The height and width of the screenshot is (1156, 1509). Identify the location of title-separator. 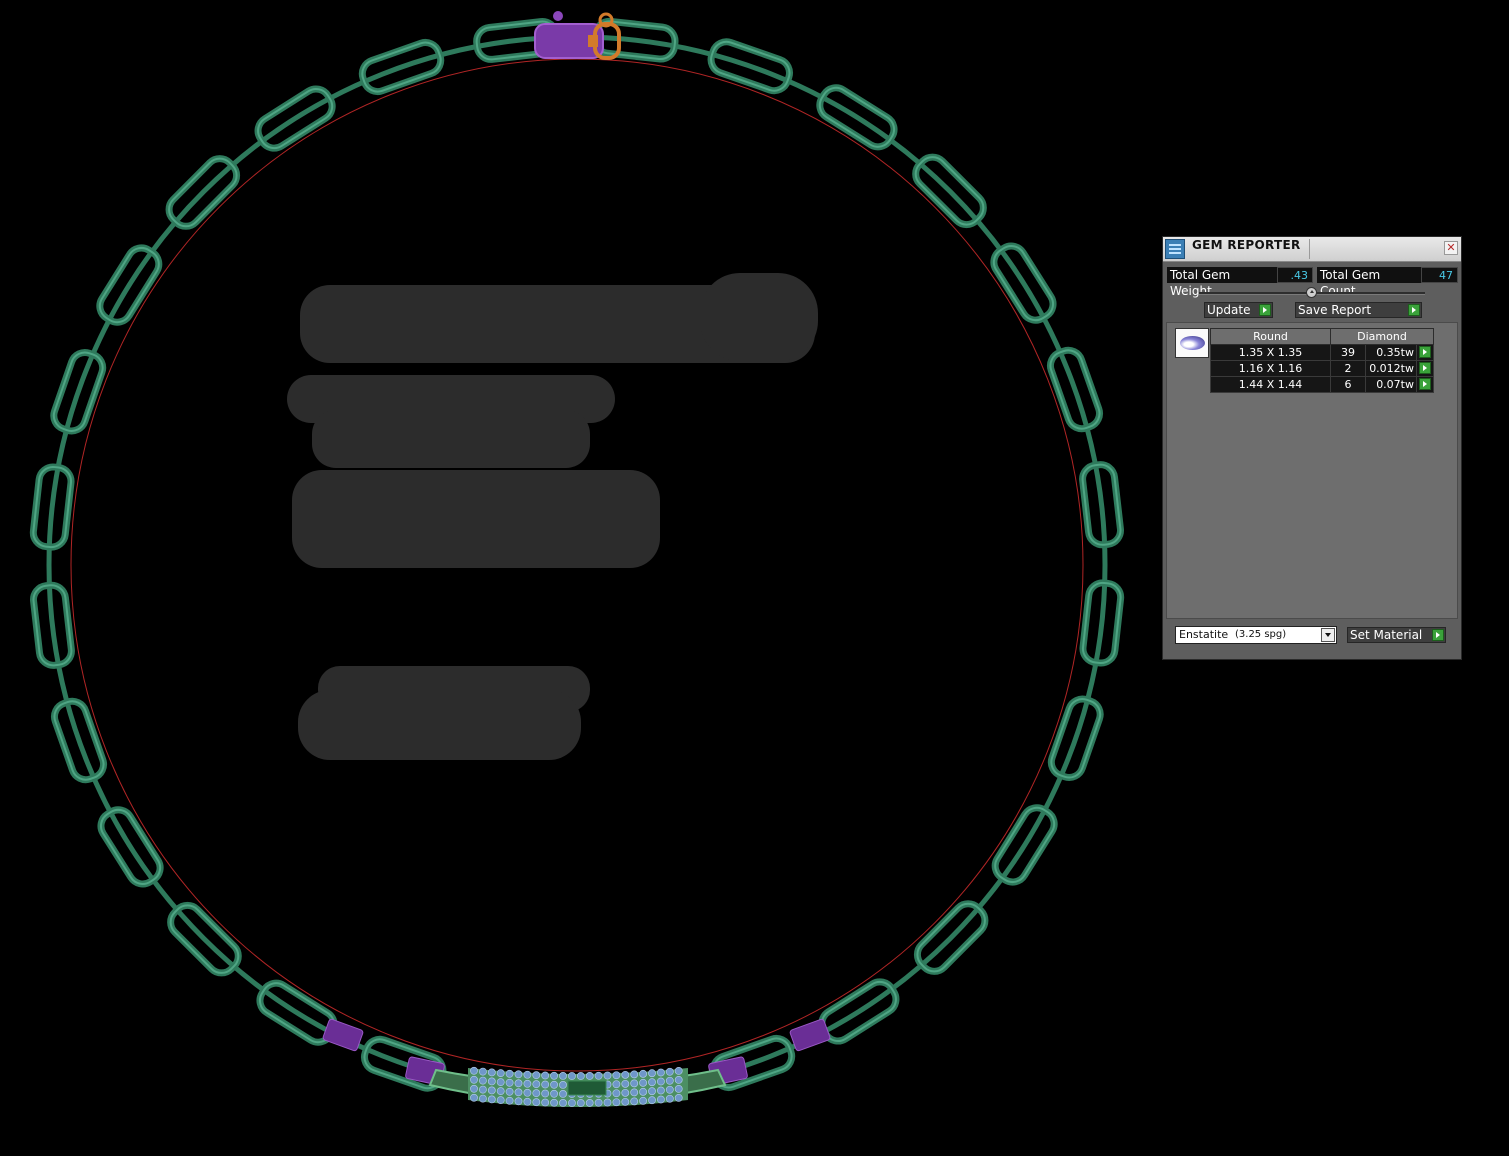
(1309, 249).